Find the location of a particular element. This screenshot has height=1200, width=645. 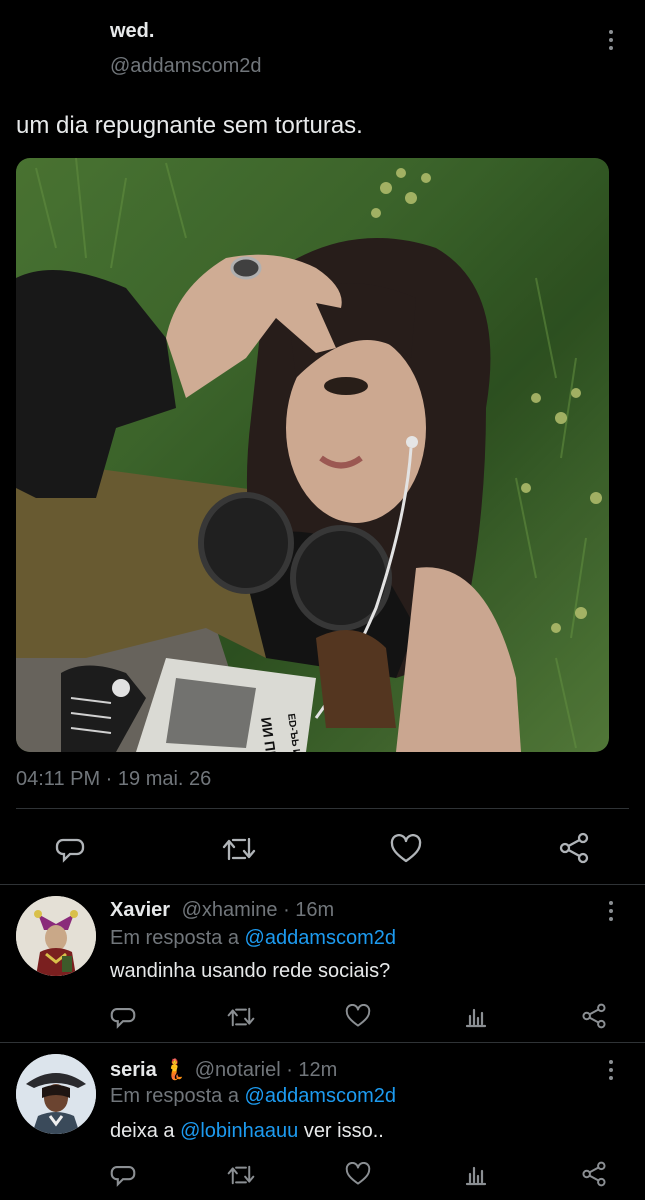

reply-text-start: deixa a is located at coordinates (142, 1131).